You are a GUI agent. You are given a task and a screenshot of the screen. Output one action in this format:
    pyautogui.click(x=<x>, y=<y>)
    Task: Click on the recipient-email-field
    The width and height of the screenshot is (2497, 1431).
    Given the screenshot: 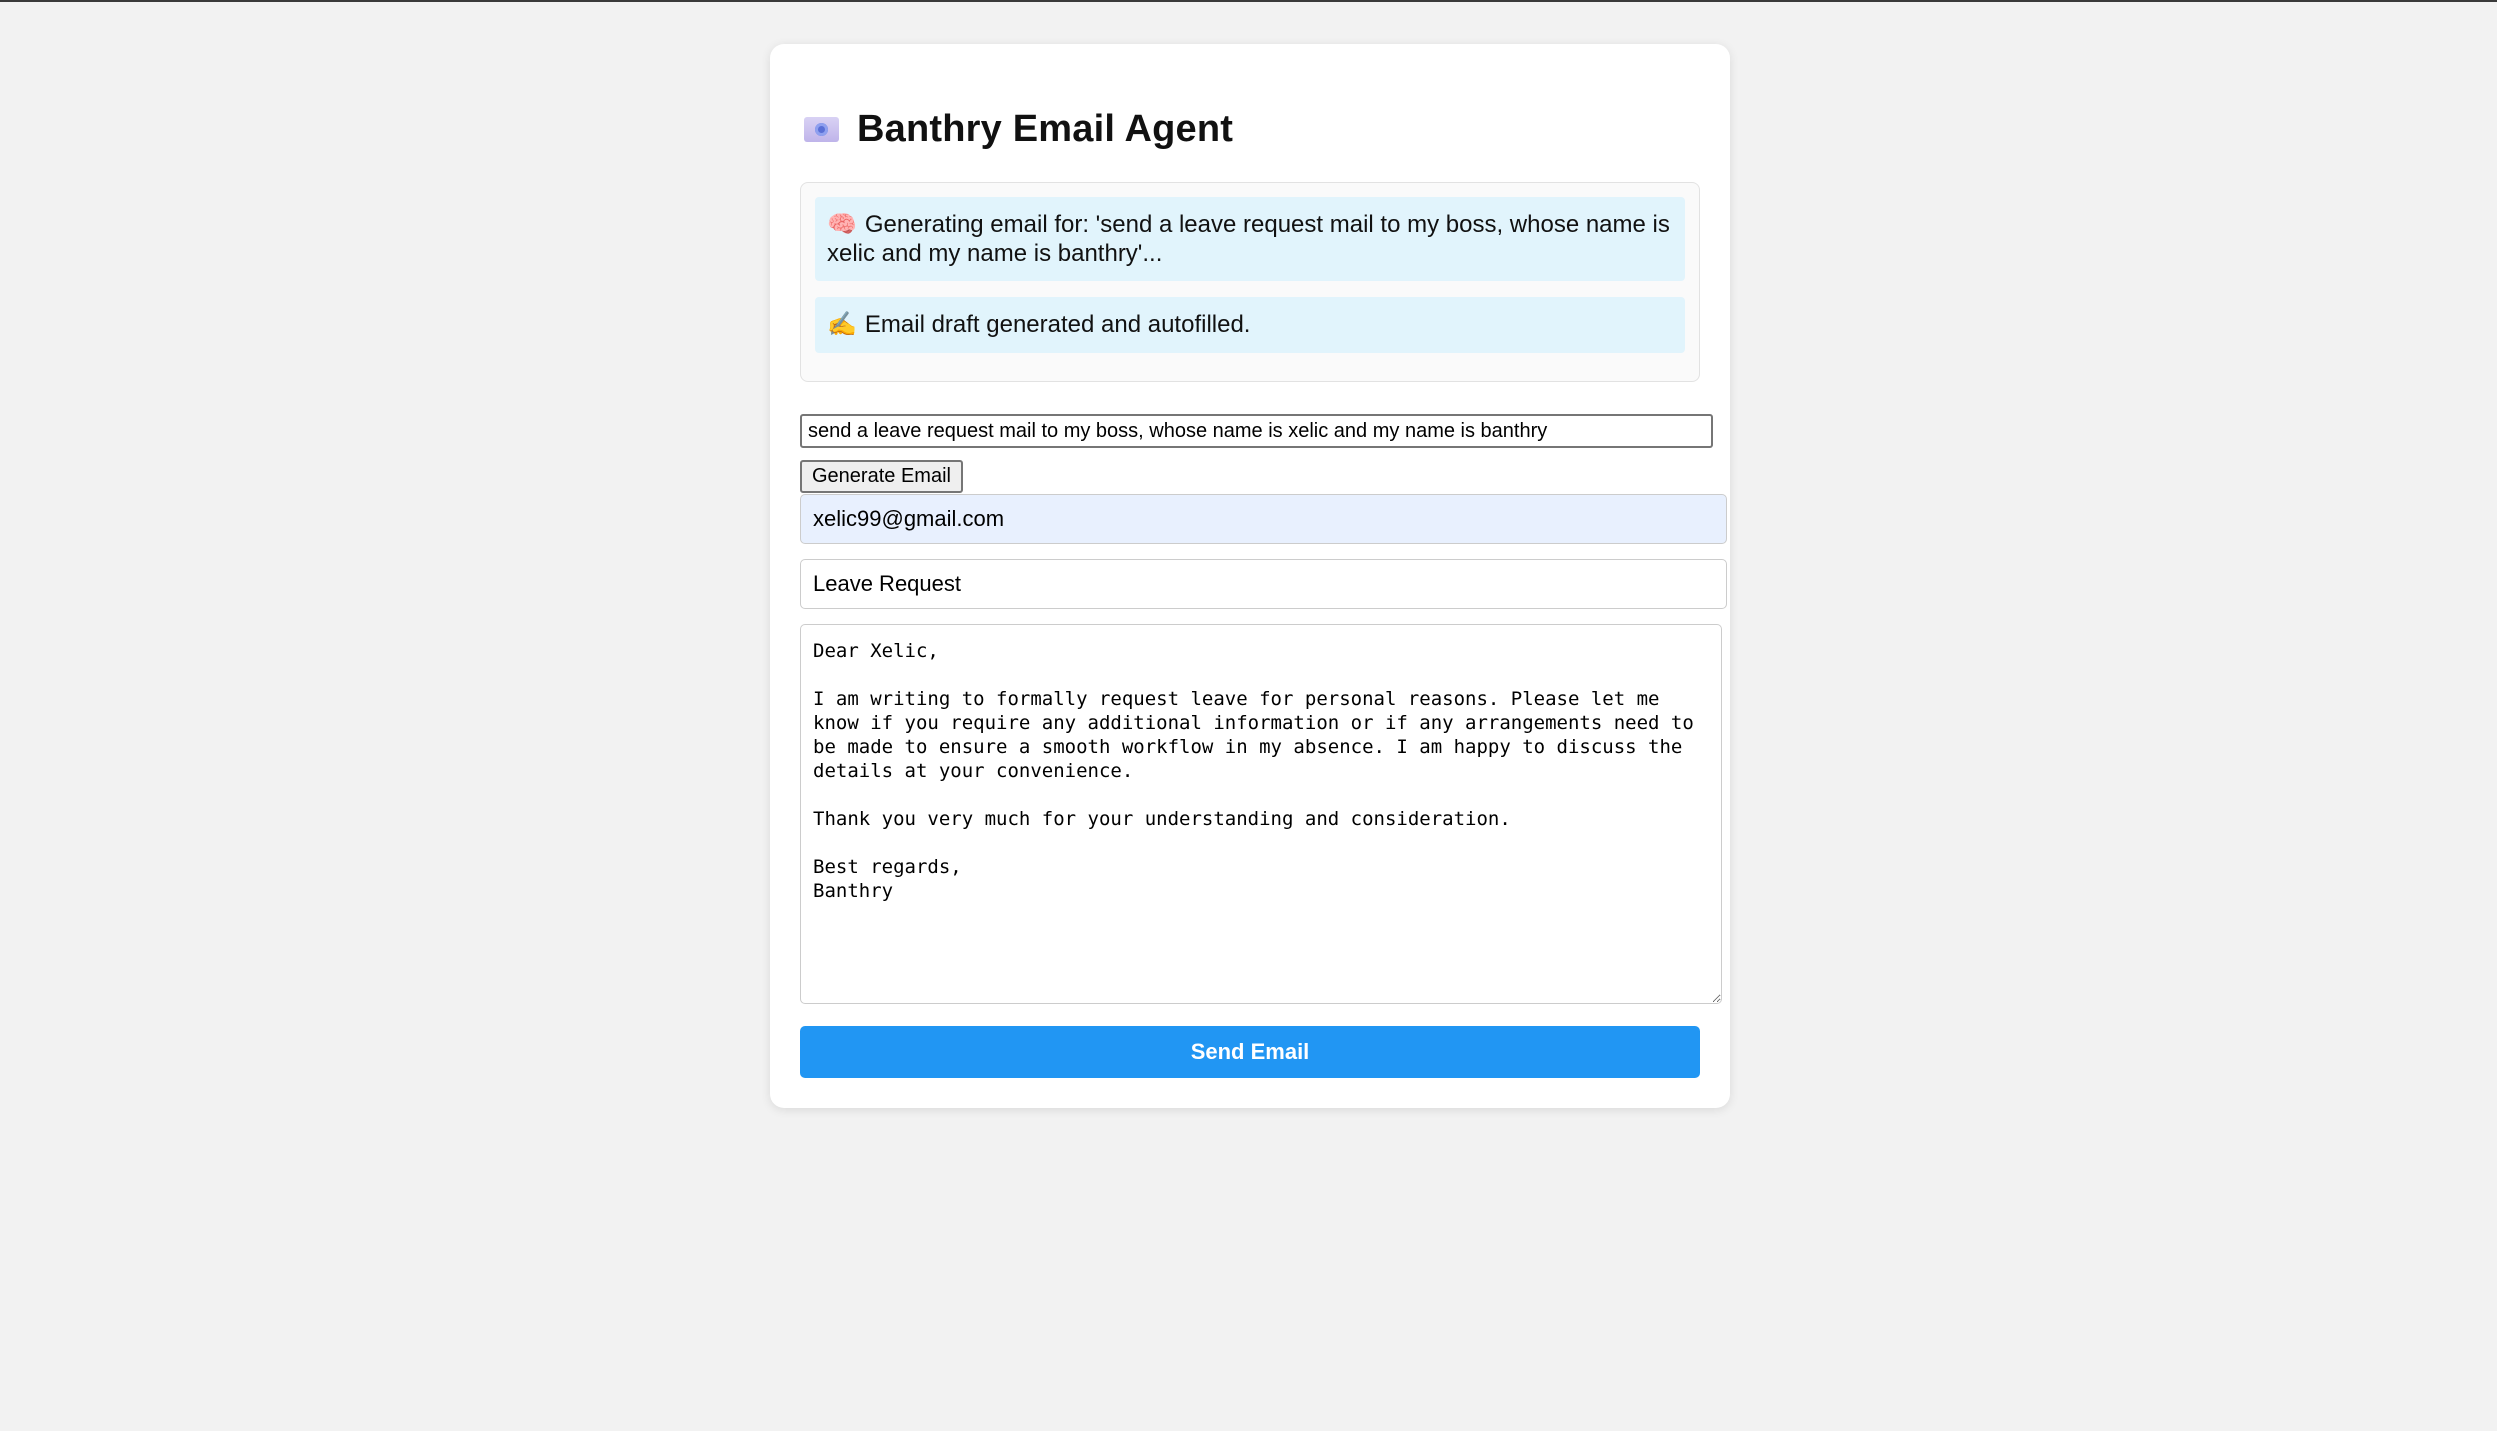 What is the action you would take?
    pyautogui.click(x=1263, y=519)
    